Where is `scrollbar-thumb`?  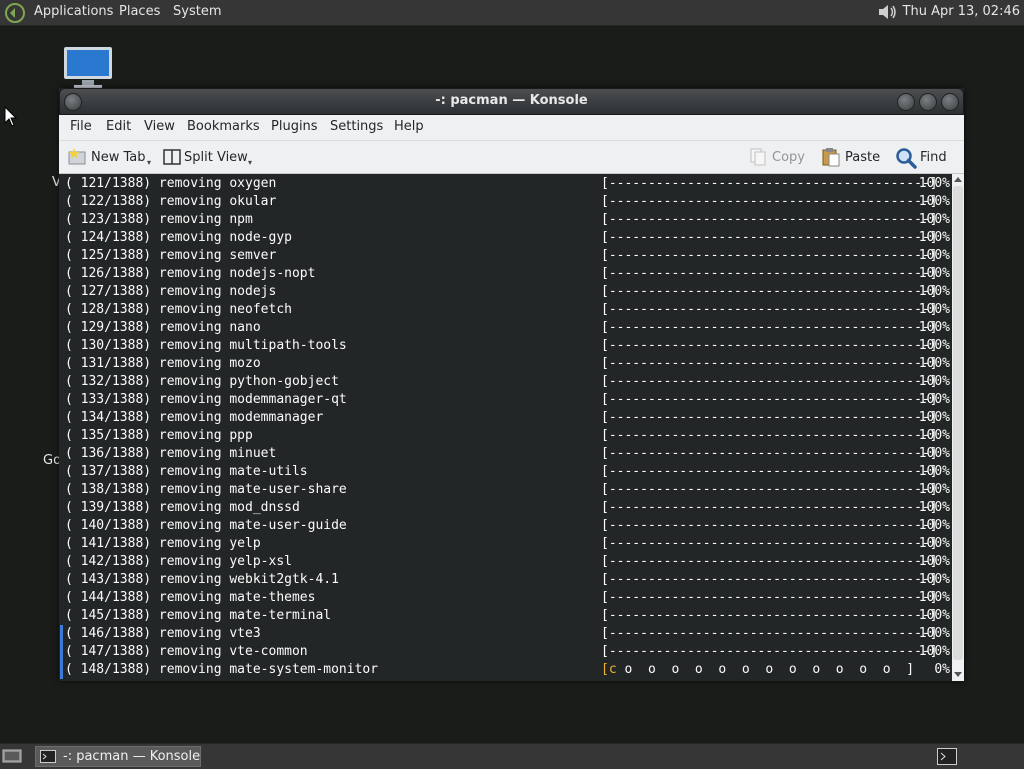
scrollbar-thumb is located at coordinates (958, 423).